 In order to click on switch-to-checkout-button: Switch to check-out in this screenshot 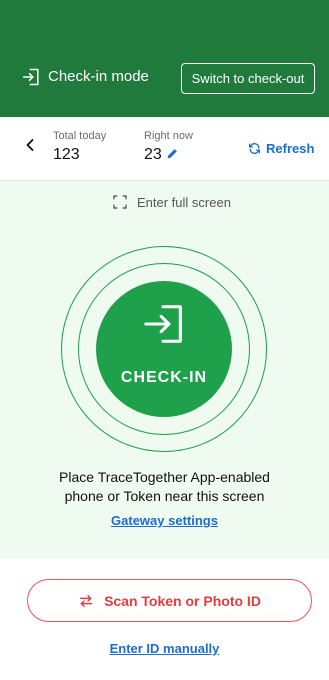, I will do `click(248, 78)`.